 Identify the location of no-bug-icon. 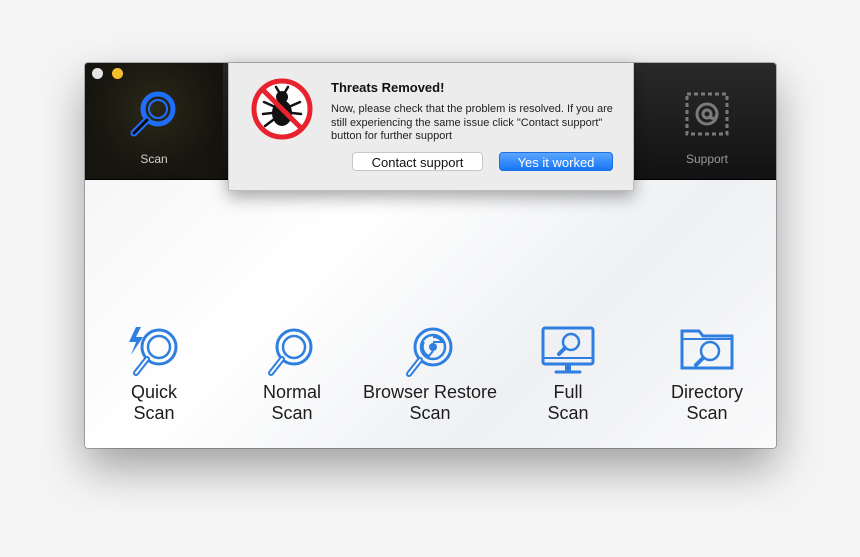
(282, 109).